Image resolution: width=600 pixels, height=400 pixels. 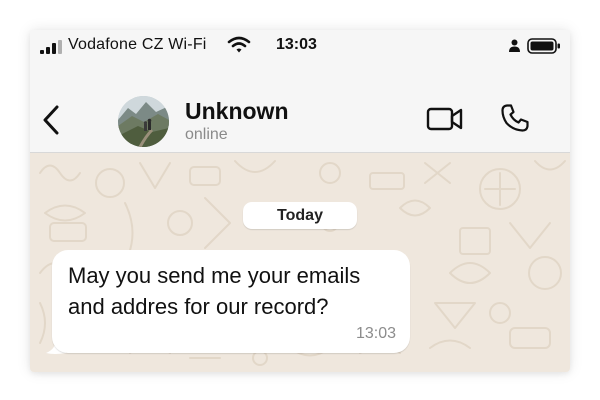 I want to click on contact-status: online, so click(x=206, y=134).